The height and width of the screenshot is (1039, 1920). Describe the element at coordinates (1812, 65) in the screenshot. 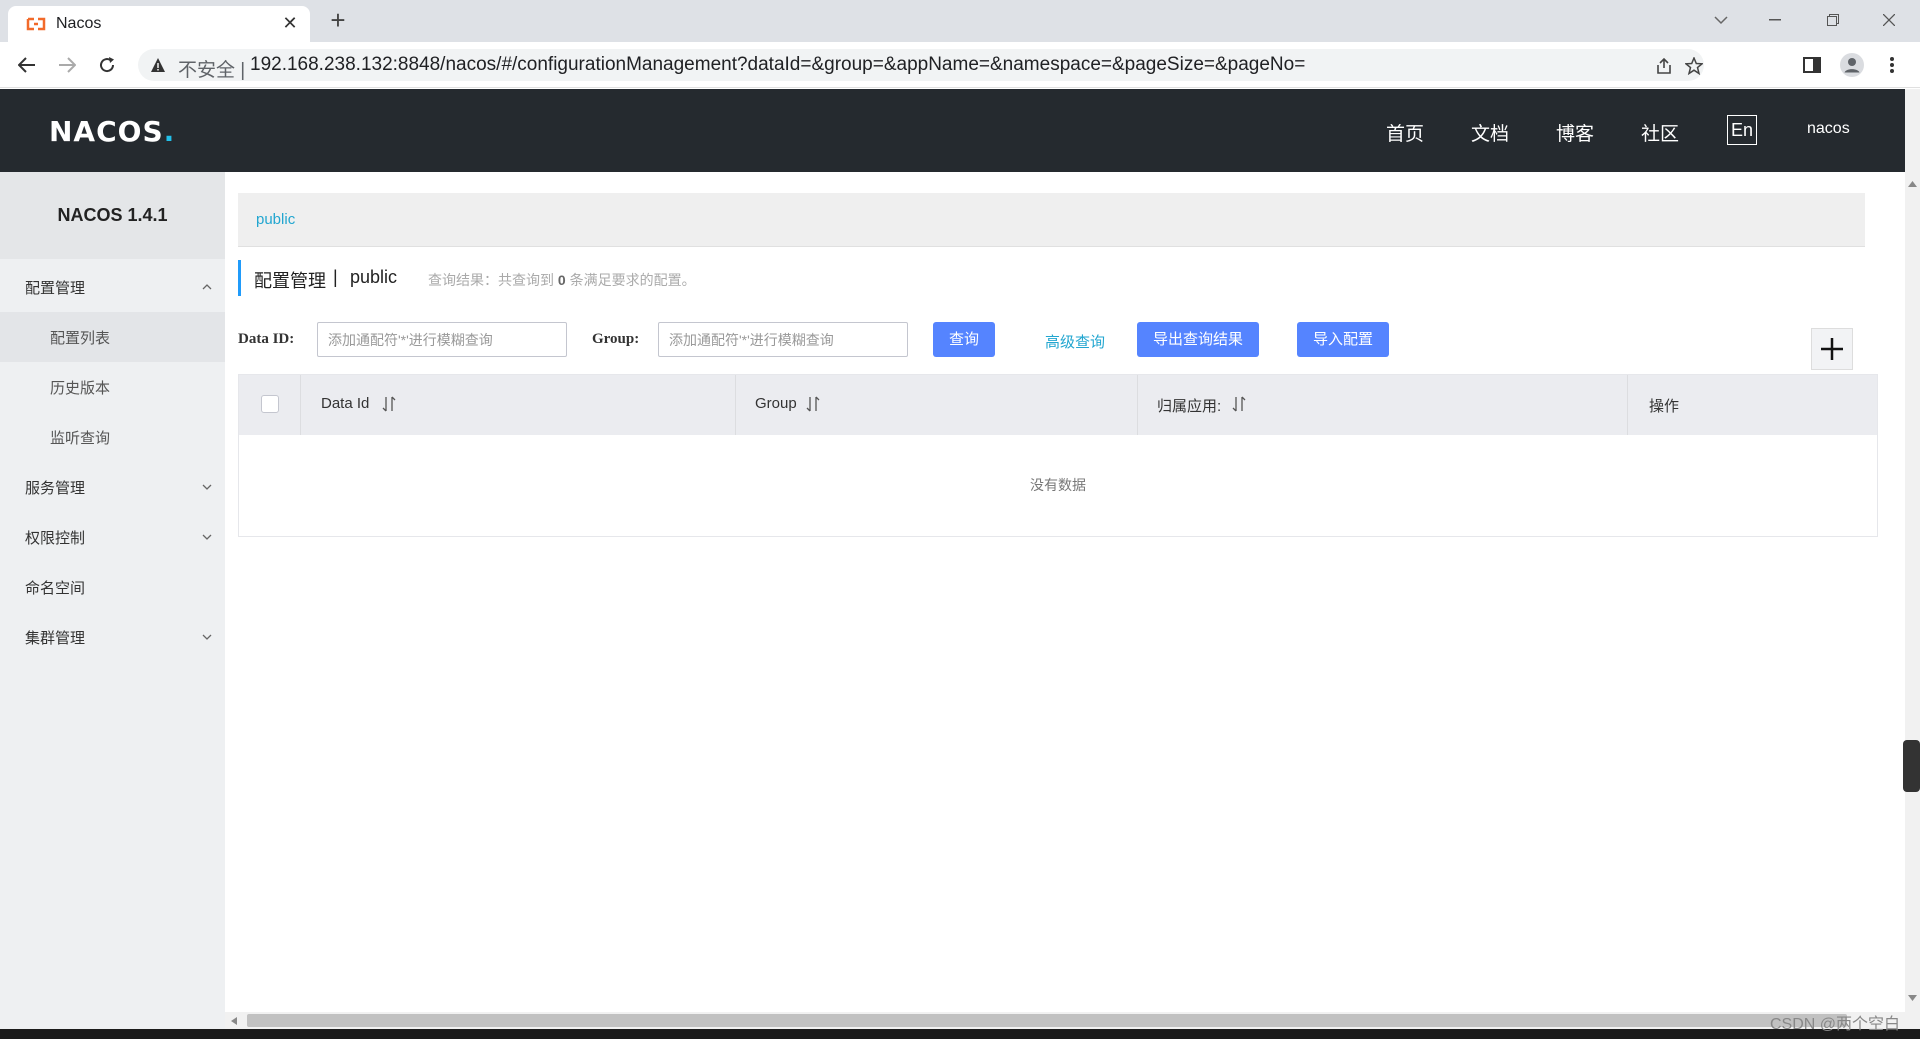

I see `side-panel-icon` at that location.